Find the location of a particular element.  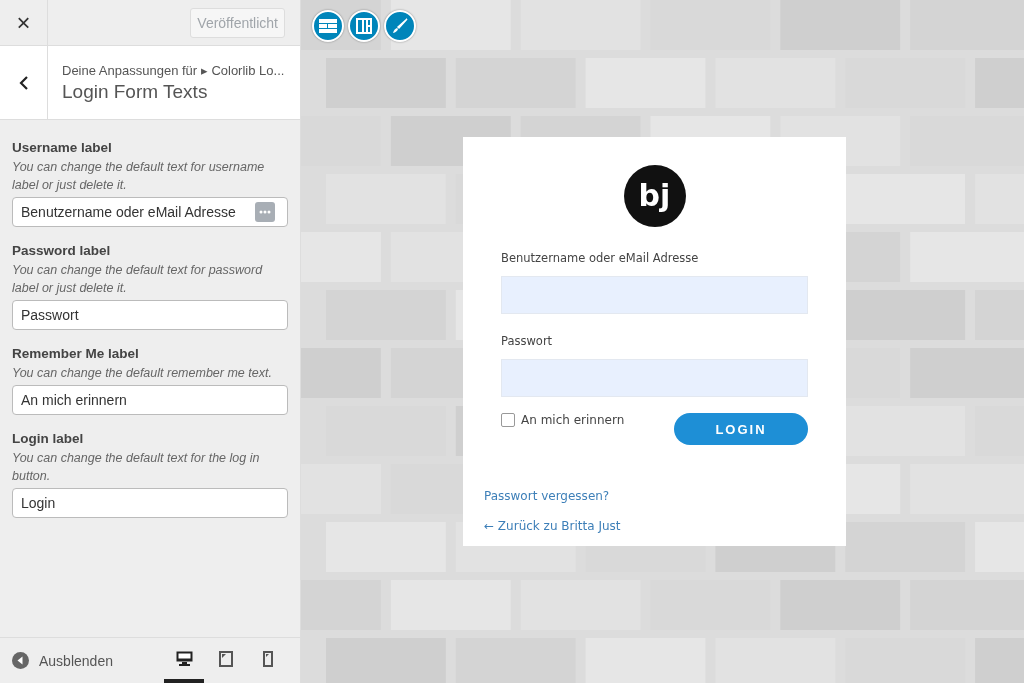

password-field is located at coordinates (654, 378).